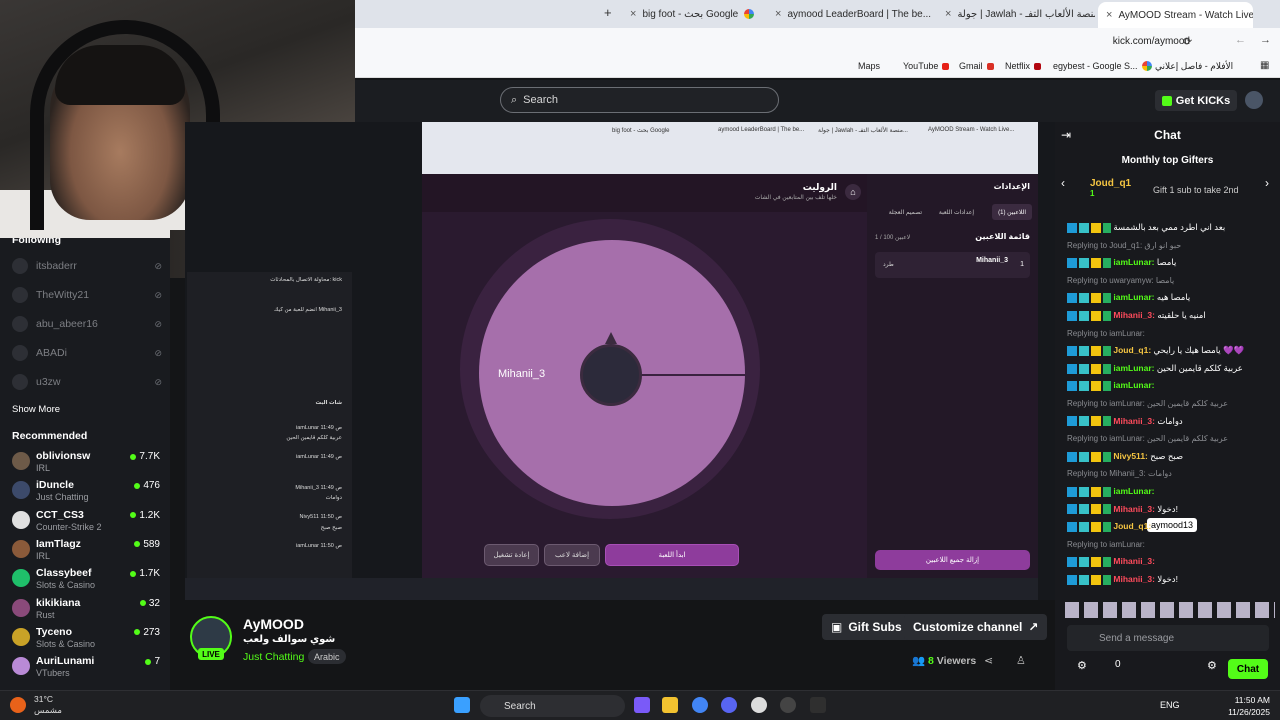 The width and height of the screenshot is (1280, 720). I want to click on following-item: u3zw ⊘, so click(87, 382).